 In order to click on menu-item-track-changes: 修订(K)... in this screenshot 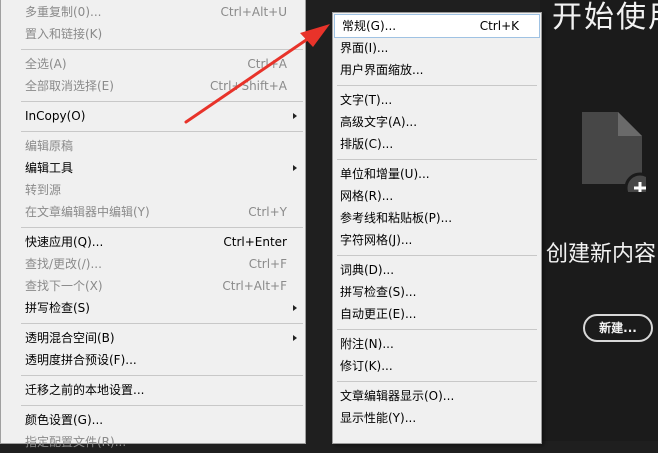, I will do `click(437, 366)`.